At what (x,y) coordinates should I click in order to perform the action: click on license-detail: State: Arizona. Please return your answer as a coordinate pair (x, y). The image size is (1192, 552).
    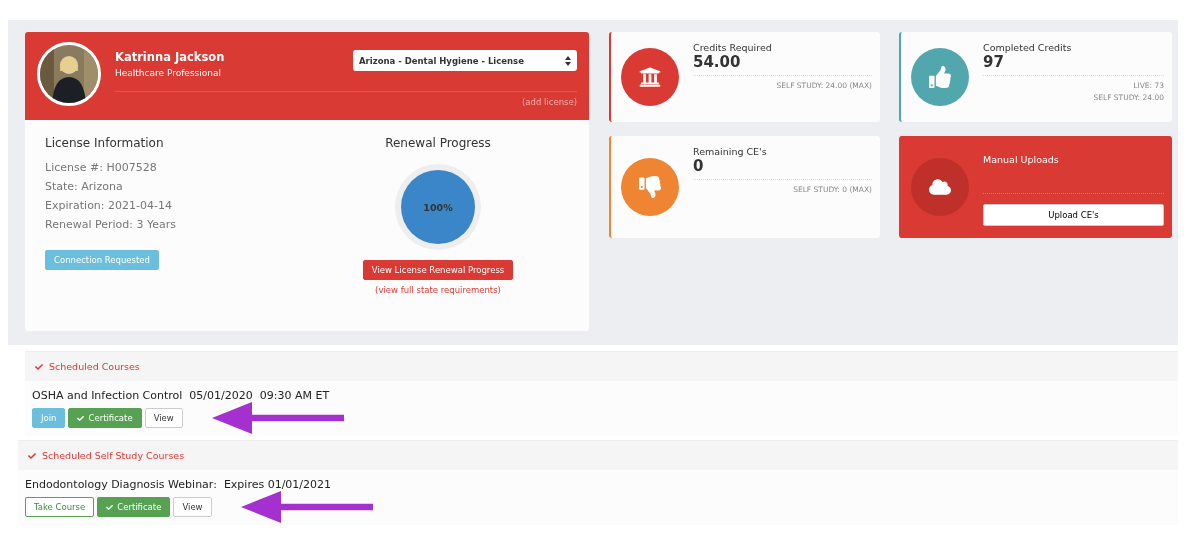
    Looking at the image, I should click on (84, 187).